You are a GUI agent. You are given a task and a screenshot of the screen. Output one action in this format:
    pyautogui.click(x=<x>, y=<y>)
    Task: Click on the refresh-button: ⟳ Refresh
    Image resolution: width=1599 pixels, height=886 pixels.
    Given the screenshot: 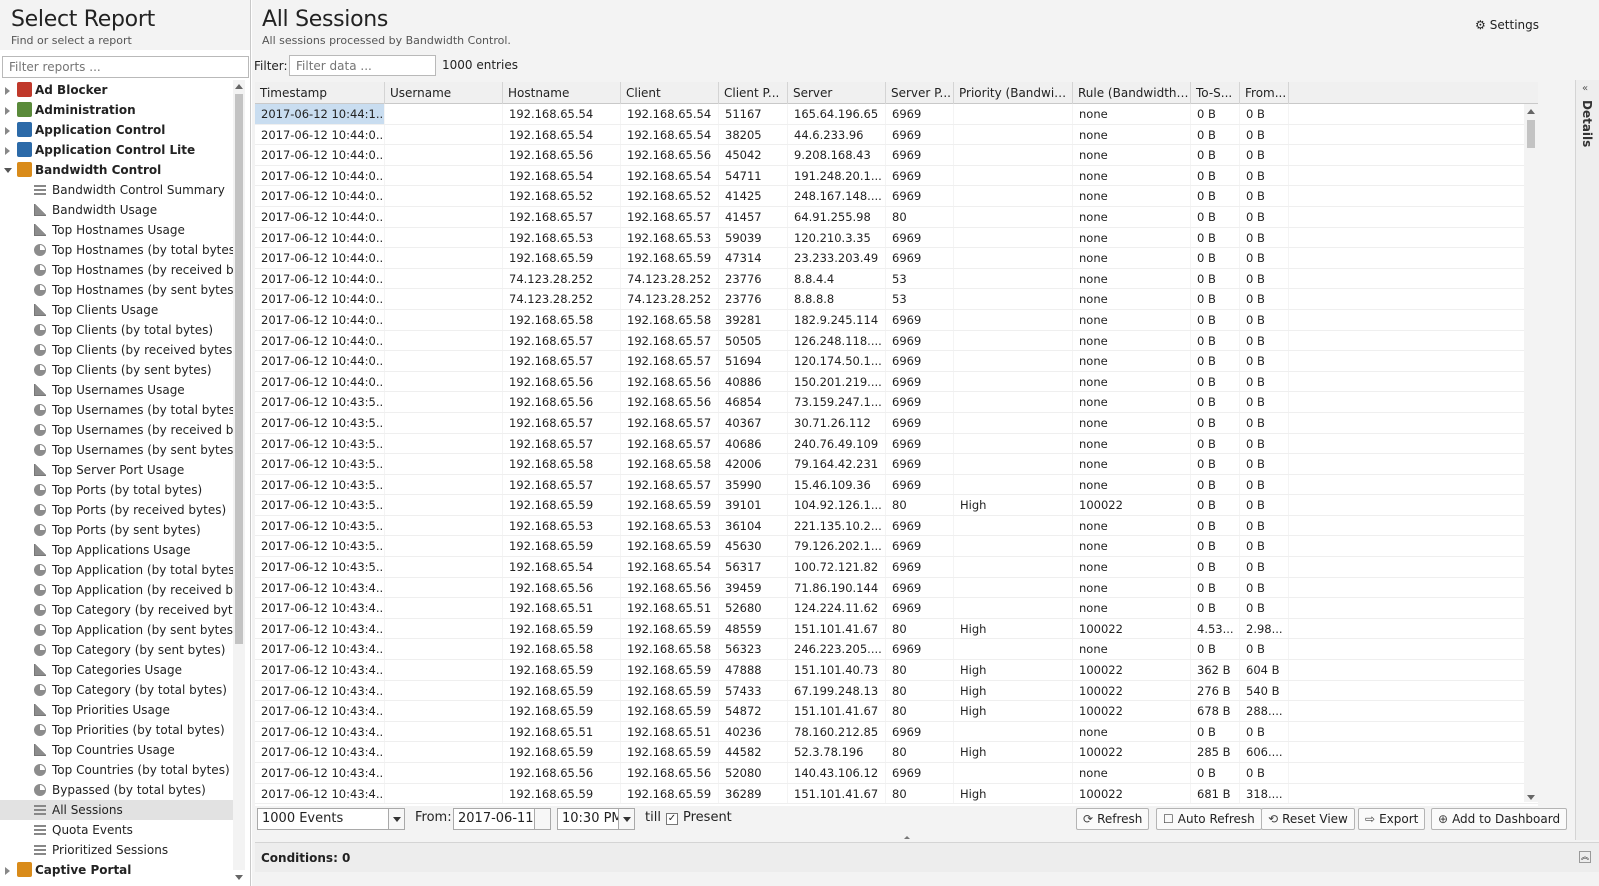 What is the action you would take?
    pyautogui.click(x=1113, y=819)
    